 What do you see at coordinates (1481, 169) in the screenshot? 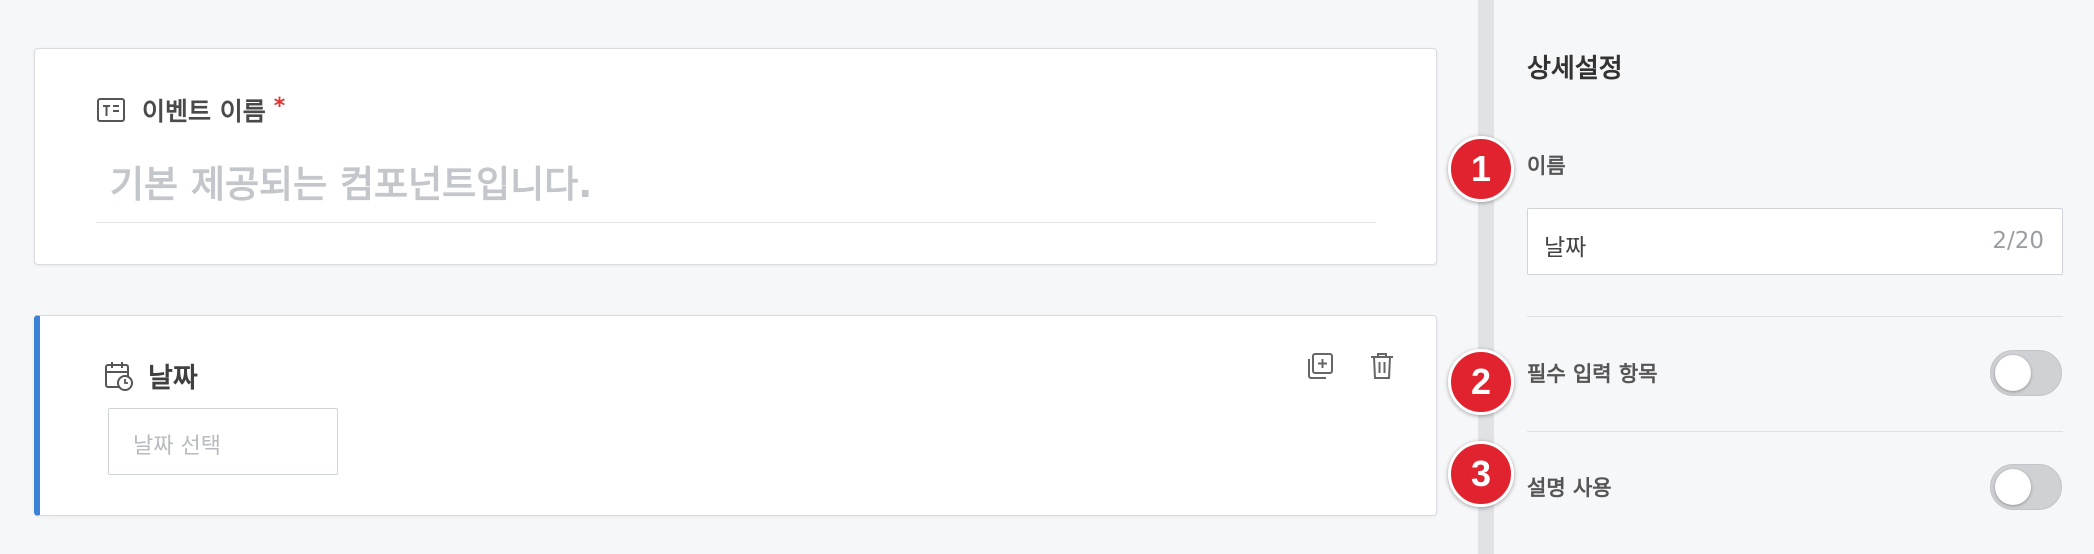
I see `annotation-badge-1: 1` at bounding box center [1481, 169].